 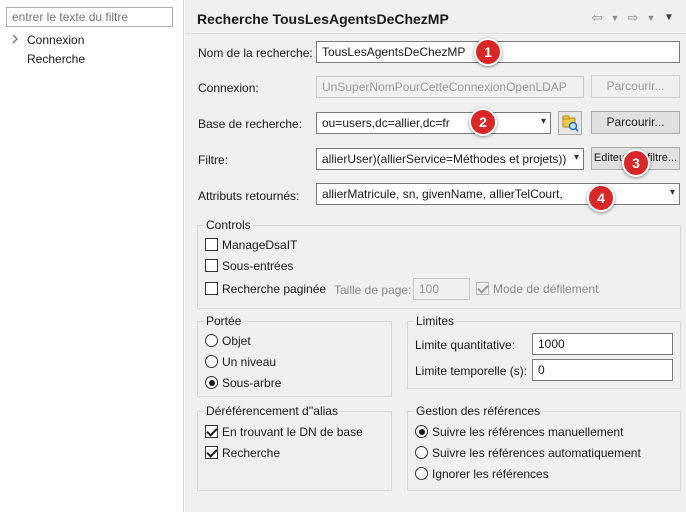 I want to click on referrals-title: Gestion des références, so click(x=478, y=411).